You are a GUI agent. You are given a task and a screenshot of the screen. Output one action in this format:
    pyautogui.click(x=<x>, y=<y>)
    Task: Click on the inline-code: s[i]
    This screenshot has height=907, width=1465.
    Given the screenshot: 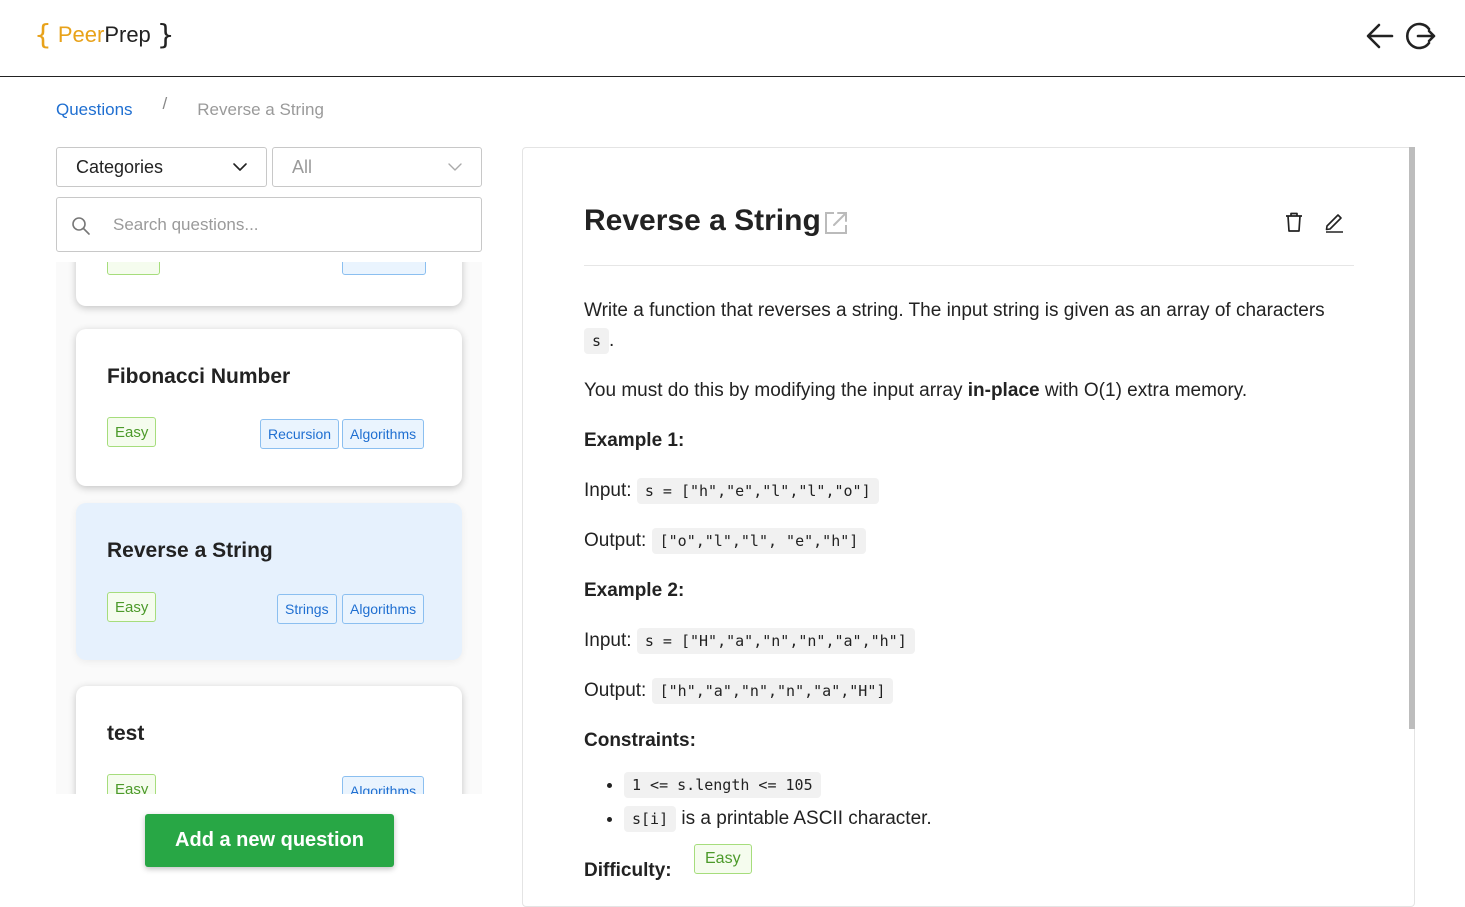 What is the action you would take?
    pyautogui.click(x=650, y=819)
    